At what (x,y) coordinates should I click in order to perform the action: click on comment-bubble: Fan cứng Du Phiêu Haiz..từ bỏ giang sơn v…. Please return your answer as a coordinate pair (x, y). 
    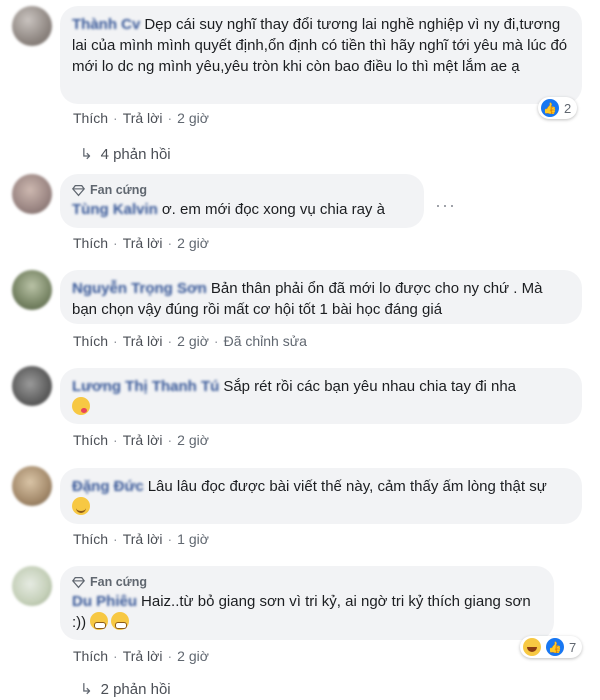
    Looking at the image, I should click on (307, 603).